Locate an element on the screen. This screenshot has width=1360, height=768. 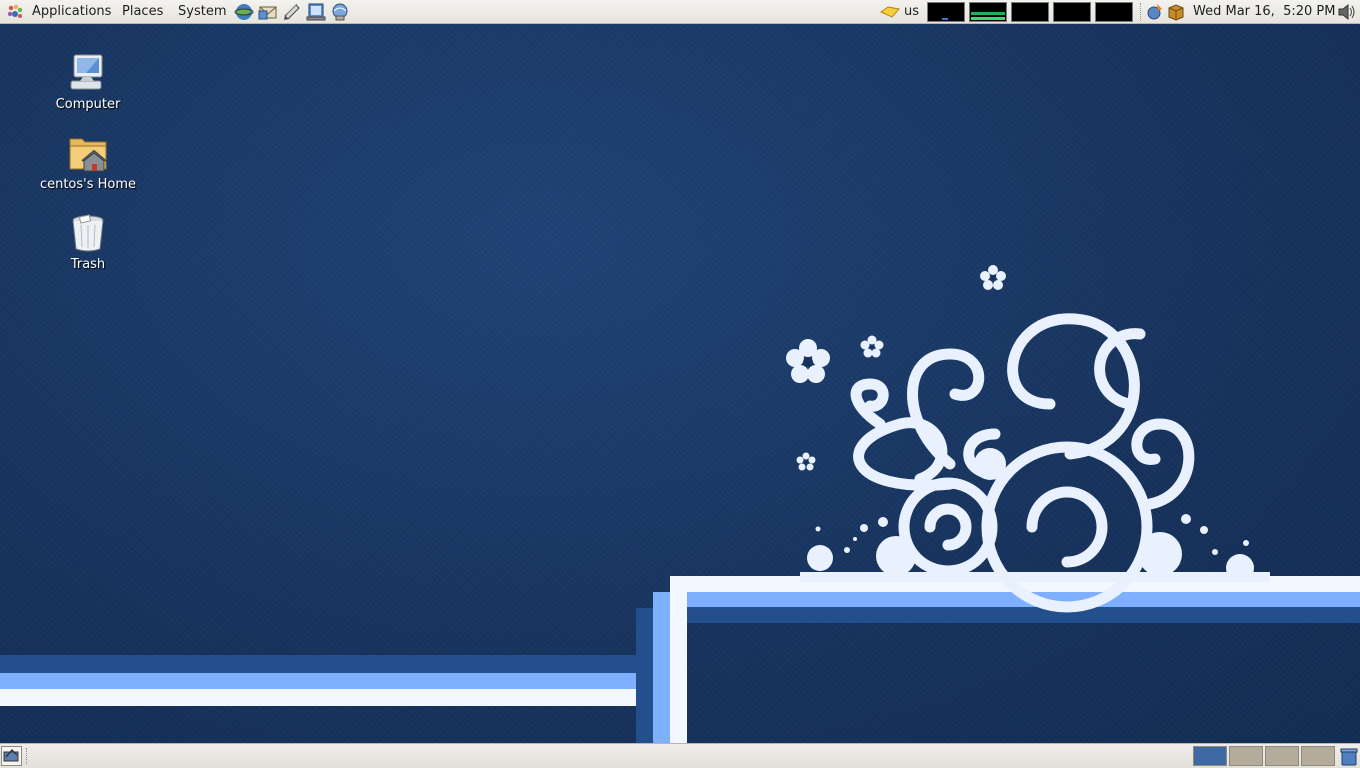
places-menu-label: Places is located at coordinates (143, 11).